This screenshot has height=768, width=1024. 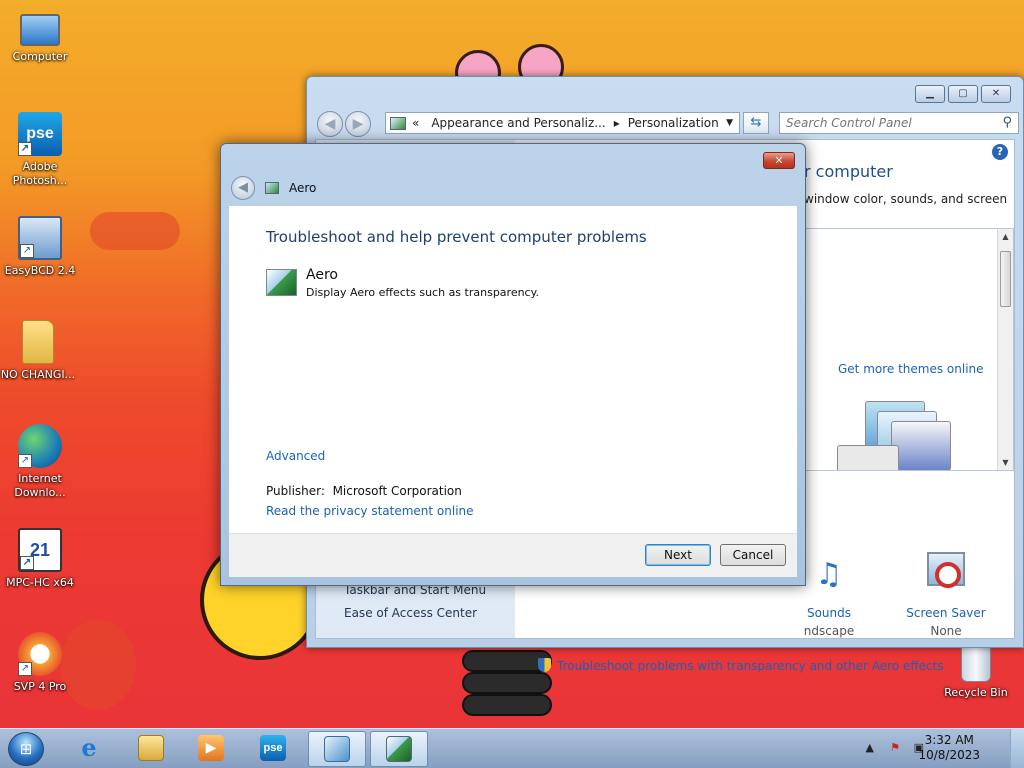 I want to click on breadcrumb-prefix: «, so click(x=415, y=123).